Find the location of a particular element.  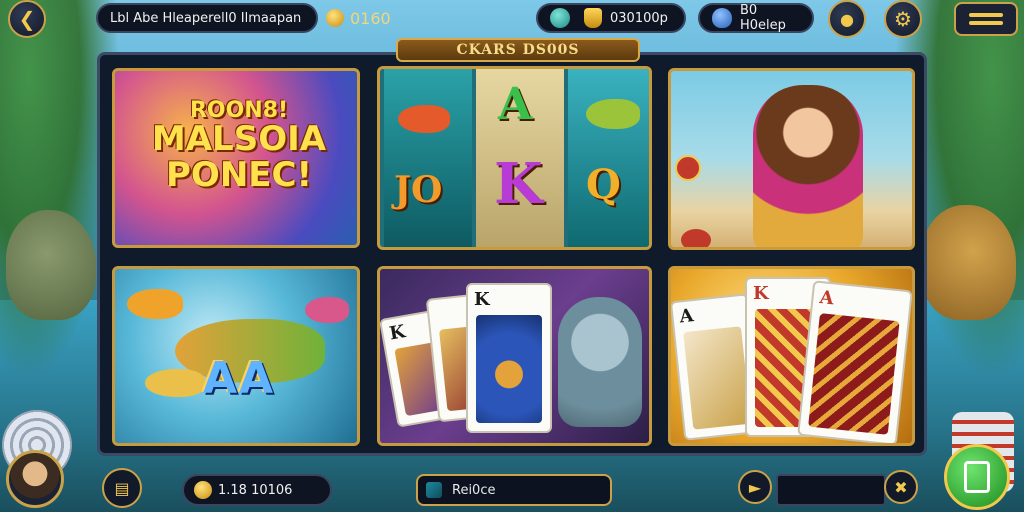

shield-status: B0 H0elep is located at coordinates (756, 18).